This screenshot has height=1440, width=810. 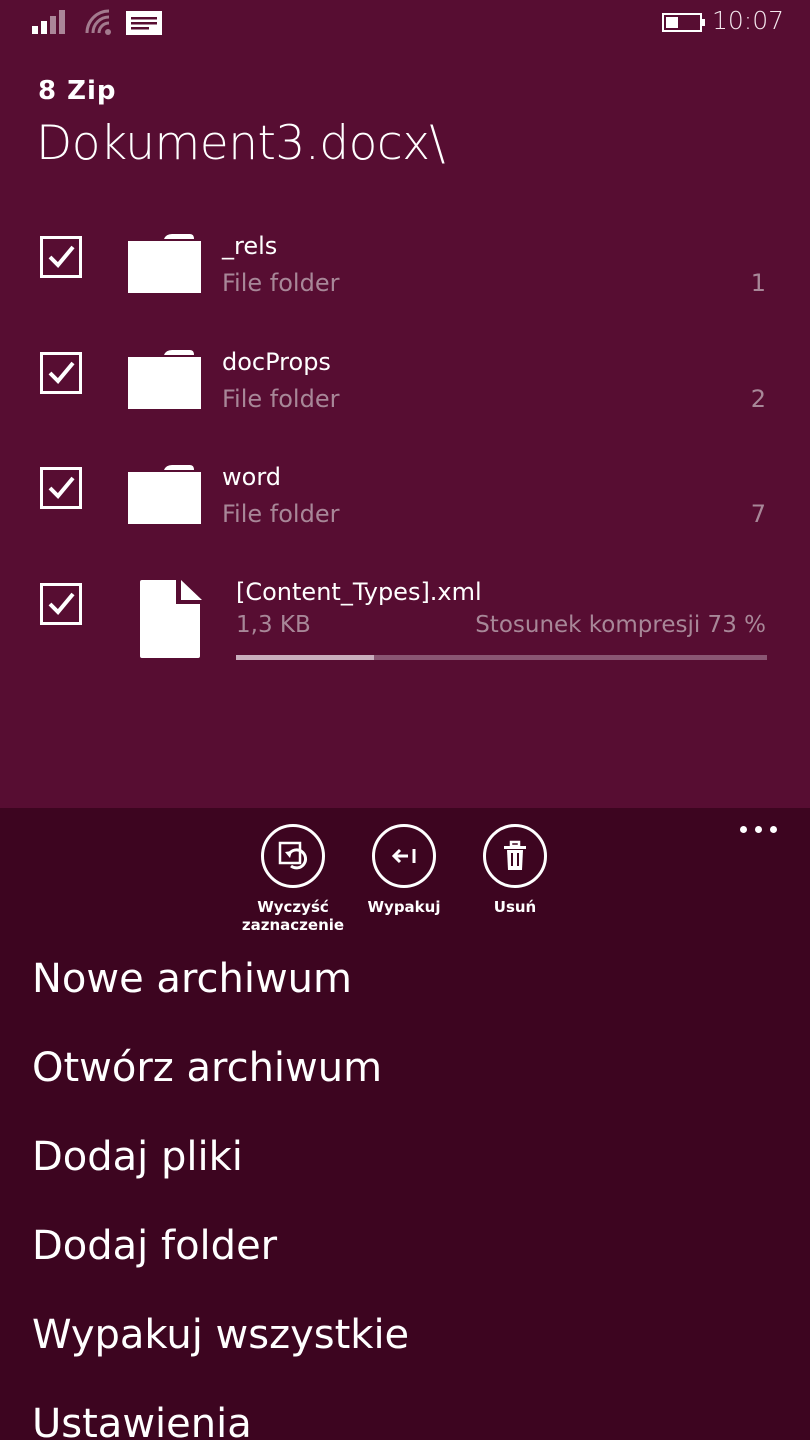 What do you see at coordinates (220, 1335) in the screenshot?
I see `menu-item-extract-all: Wypakuj wszystkie` at bounding box center [220, 1335].